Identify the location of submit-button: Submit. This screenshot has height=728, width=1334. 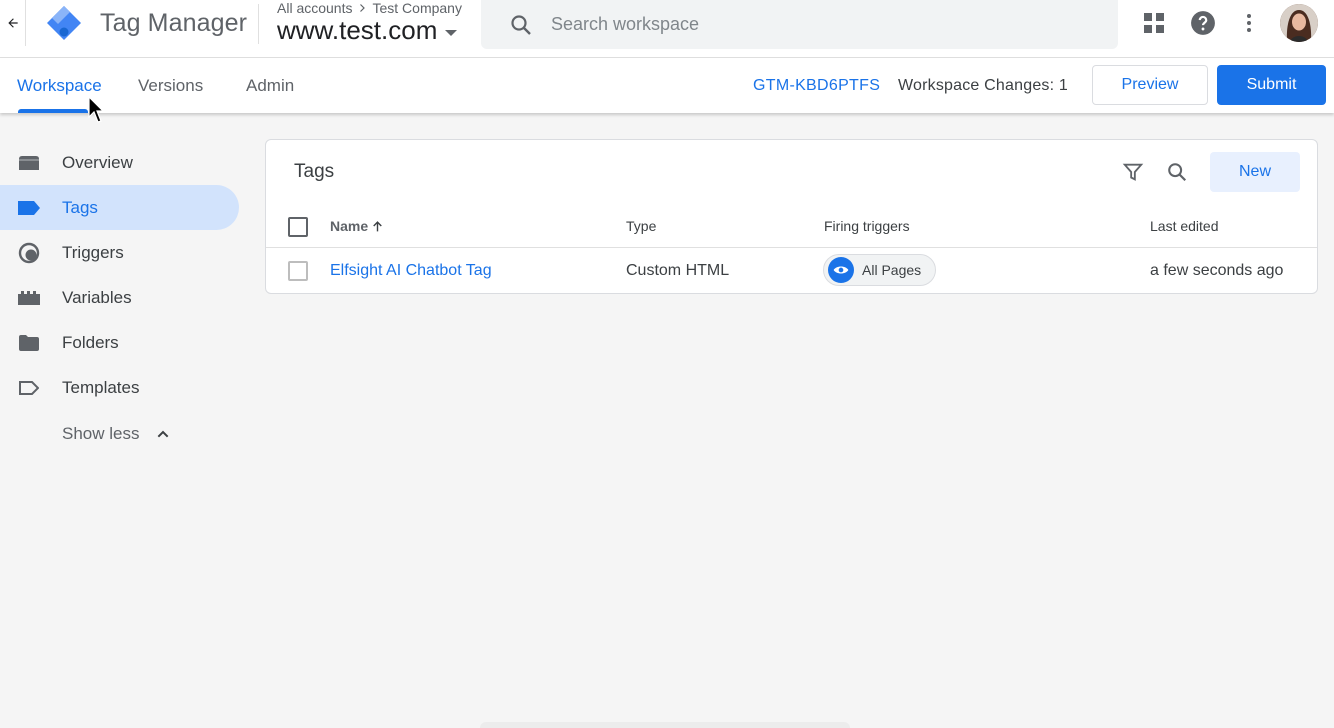
(1271, 85).